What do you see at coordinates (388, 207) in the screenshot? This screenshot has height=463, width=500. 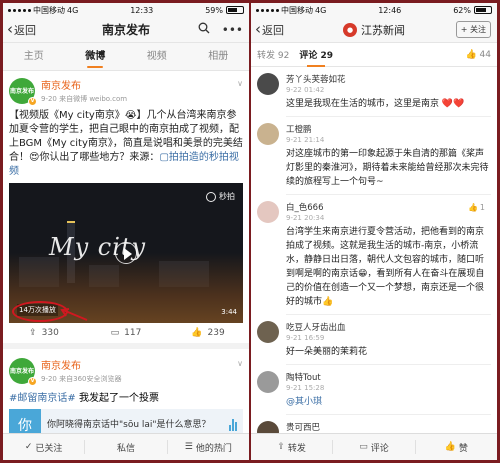 I see `comment-author: 白_色666` at bounding box center [388, 207].